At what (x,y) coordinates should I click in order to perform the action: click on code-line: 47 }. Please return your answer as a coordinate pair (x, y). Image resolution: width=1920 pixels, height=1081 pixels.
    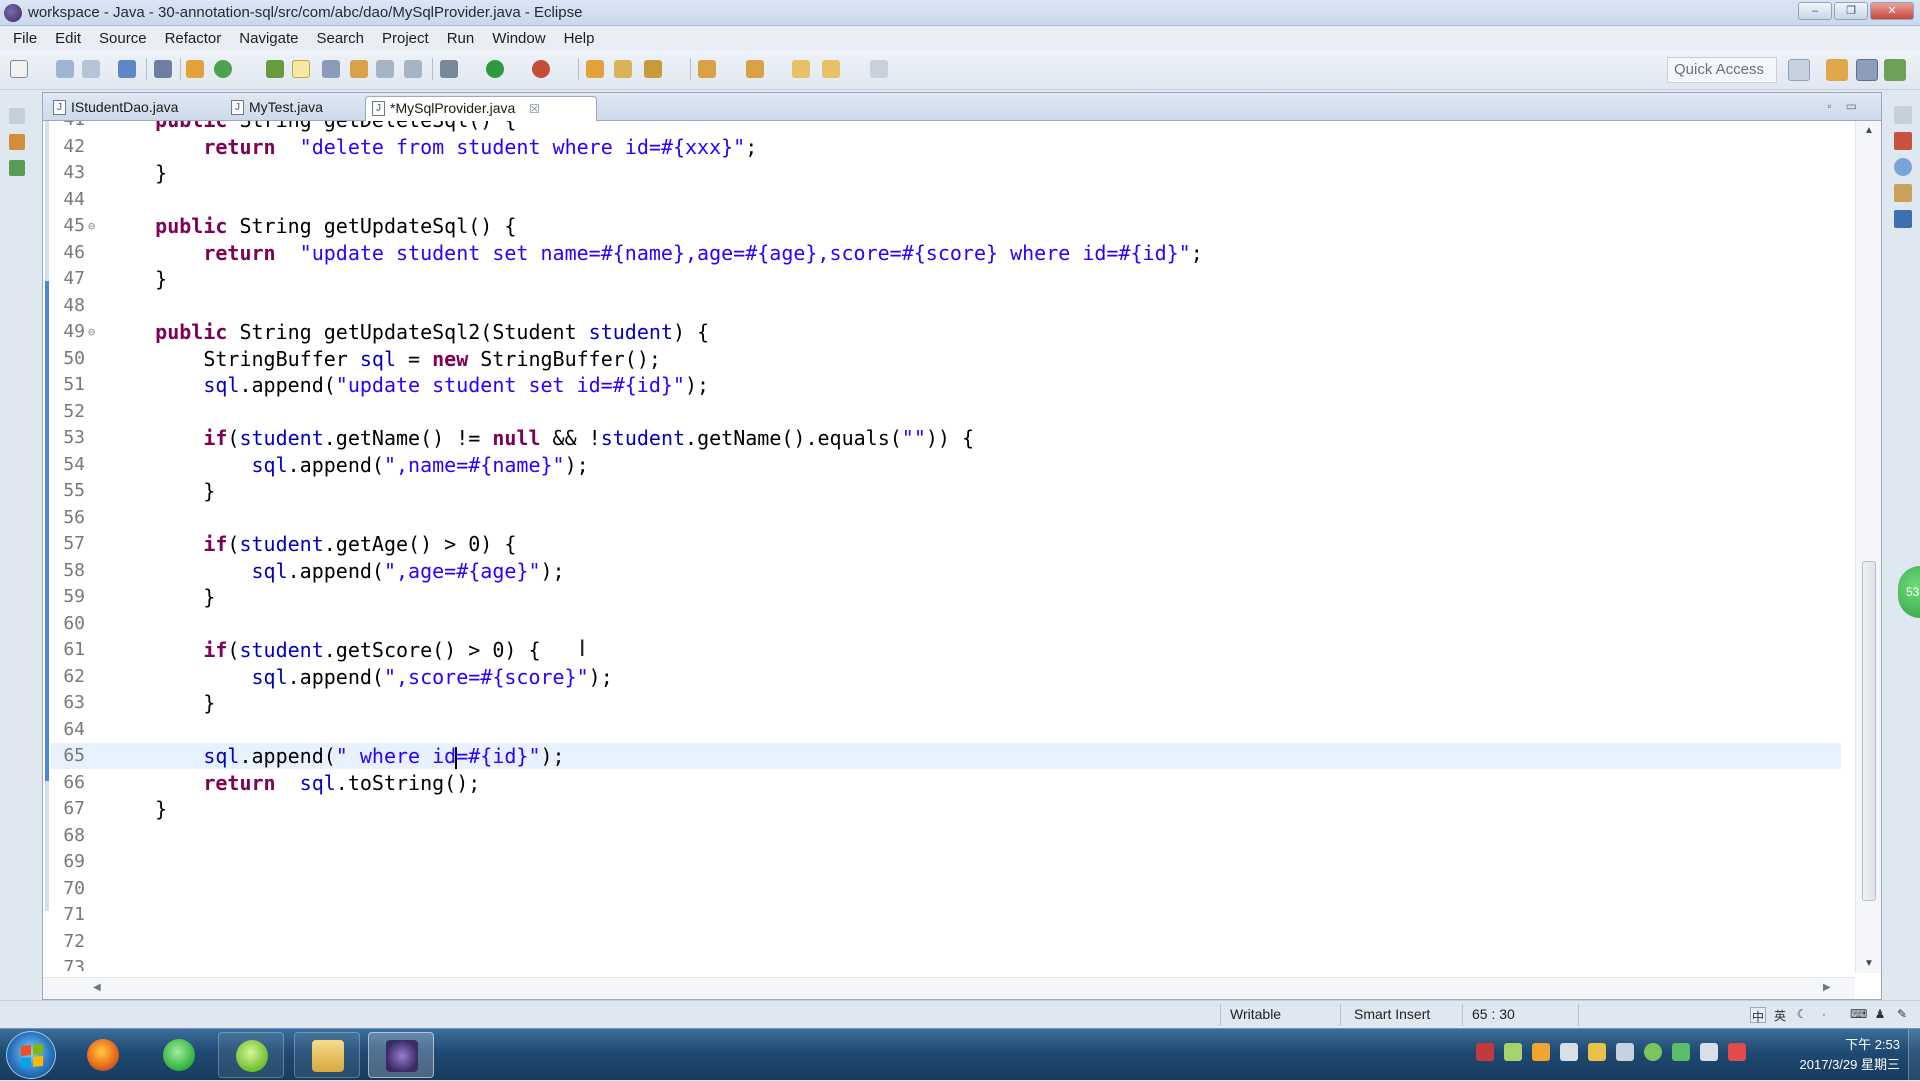
    Looking at the image, I should click on (946, 279).